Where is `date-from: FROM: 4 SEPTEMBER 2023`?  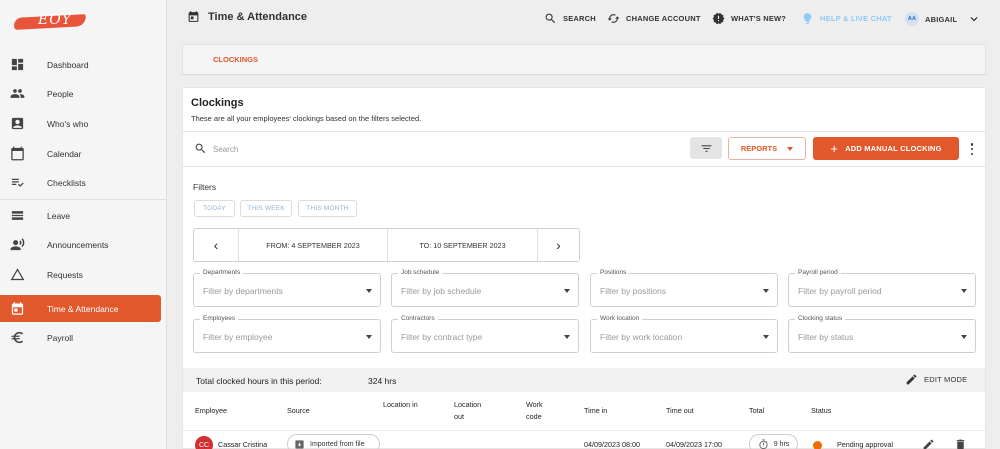
date-from: FROM: 4 SEPTEMBER 2023 is located at coordinates (313, 245).